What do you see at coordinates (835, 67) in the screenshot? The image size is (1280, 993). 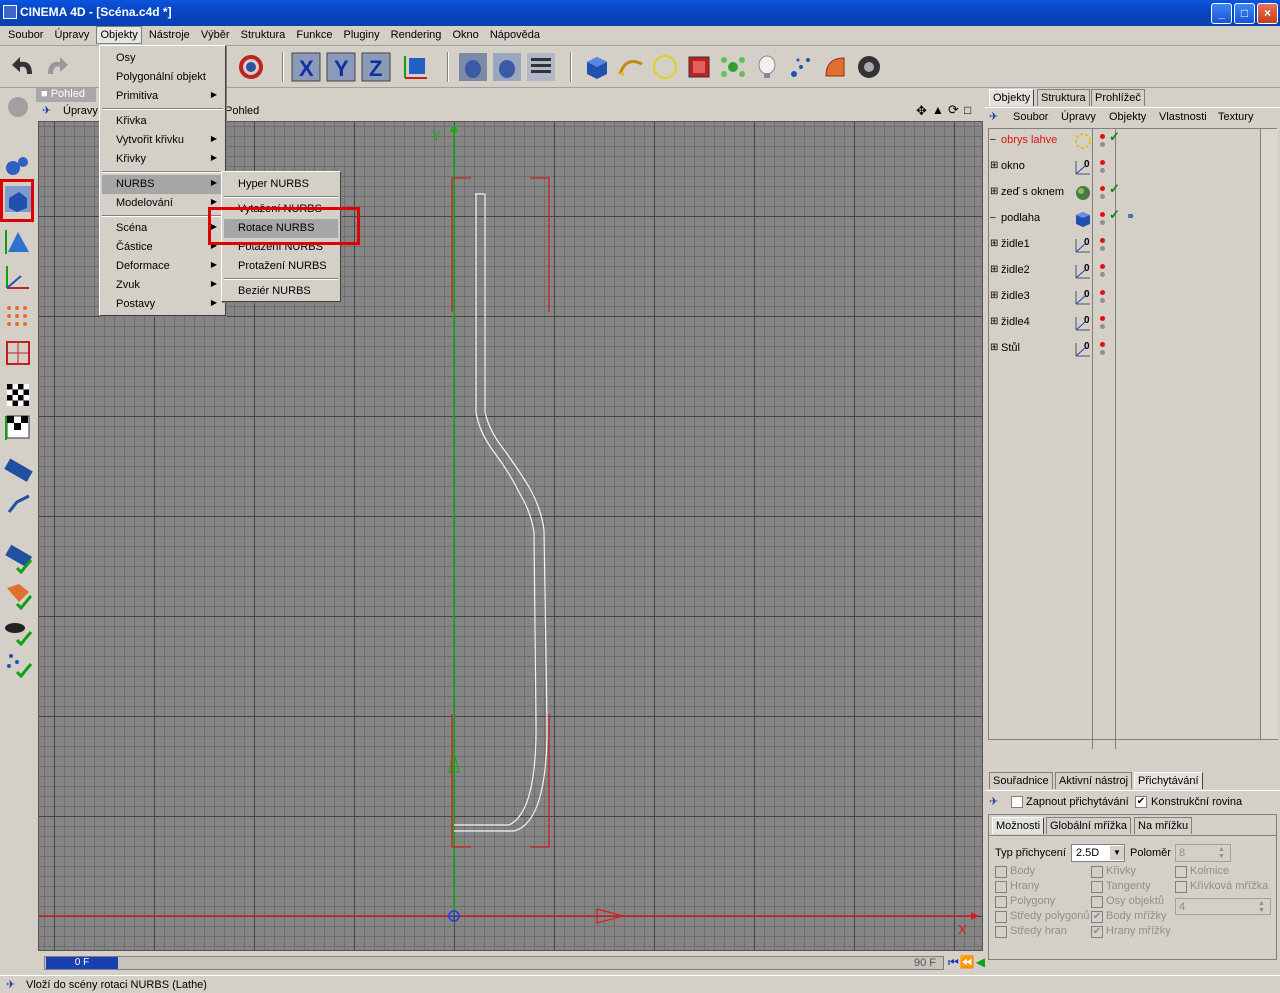 I see `deformer-icon` at bounding box center [835, 67].